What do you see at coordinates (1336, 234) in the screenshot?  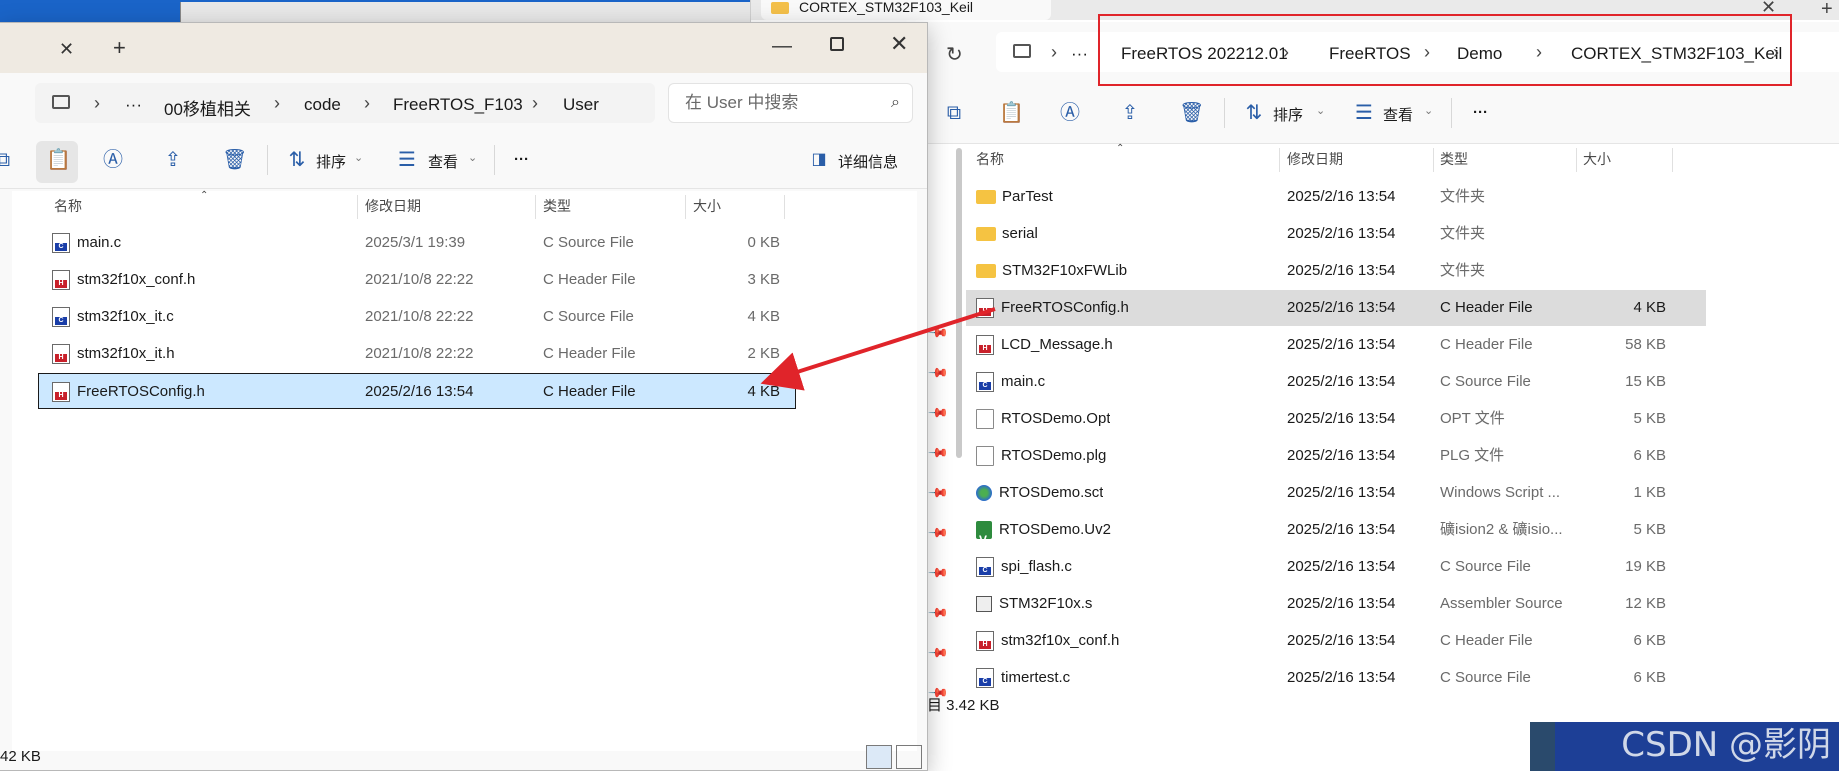 I see `file-row: serial 2025/2/16 13:54 文件夹` at bounding box center [1336, 234].